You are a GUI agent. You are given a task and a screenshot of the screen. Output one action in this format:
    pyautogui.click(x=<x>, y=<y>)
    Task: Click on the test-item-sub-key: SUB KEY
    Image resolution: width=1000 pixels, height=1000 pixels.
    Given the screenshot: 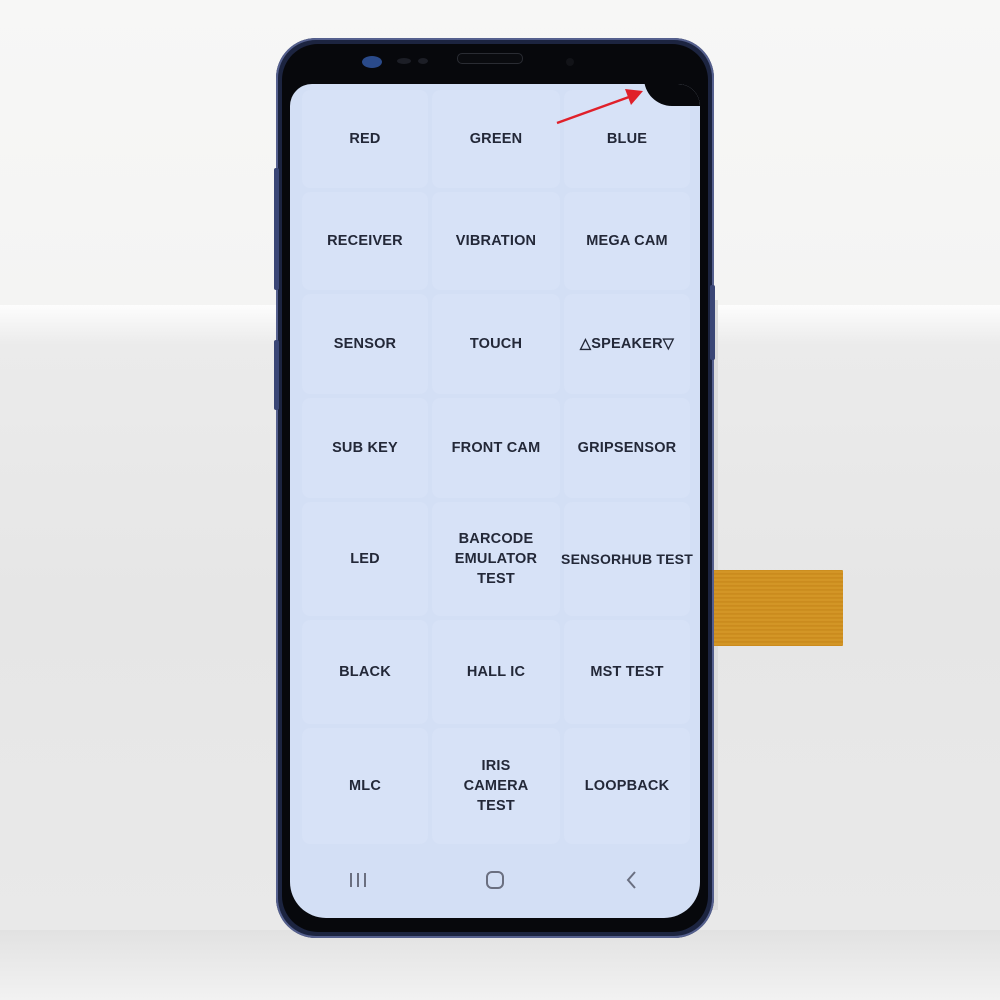 What is the action you would take?
    pyautogui.click(x=365, y=448)
    